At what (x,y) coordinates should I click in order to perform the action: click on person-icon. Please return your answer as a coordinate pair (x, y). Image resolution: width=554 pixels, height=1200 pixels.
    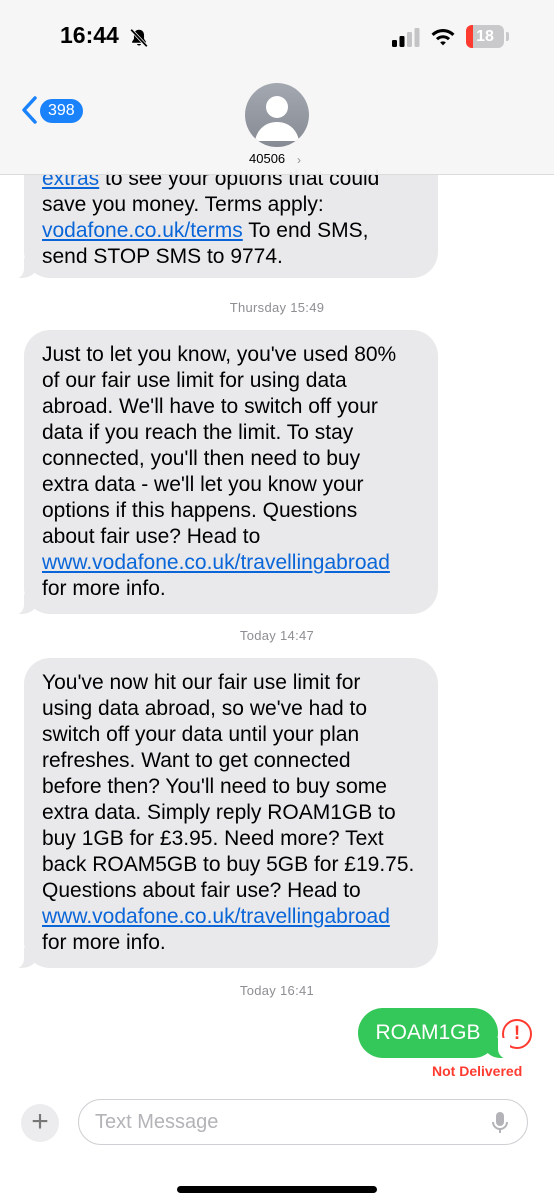
    Looking at the image, I should click on (277, 118).